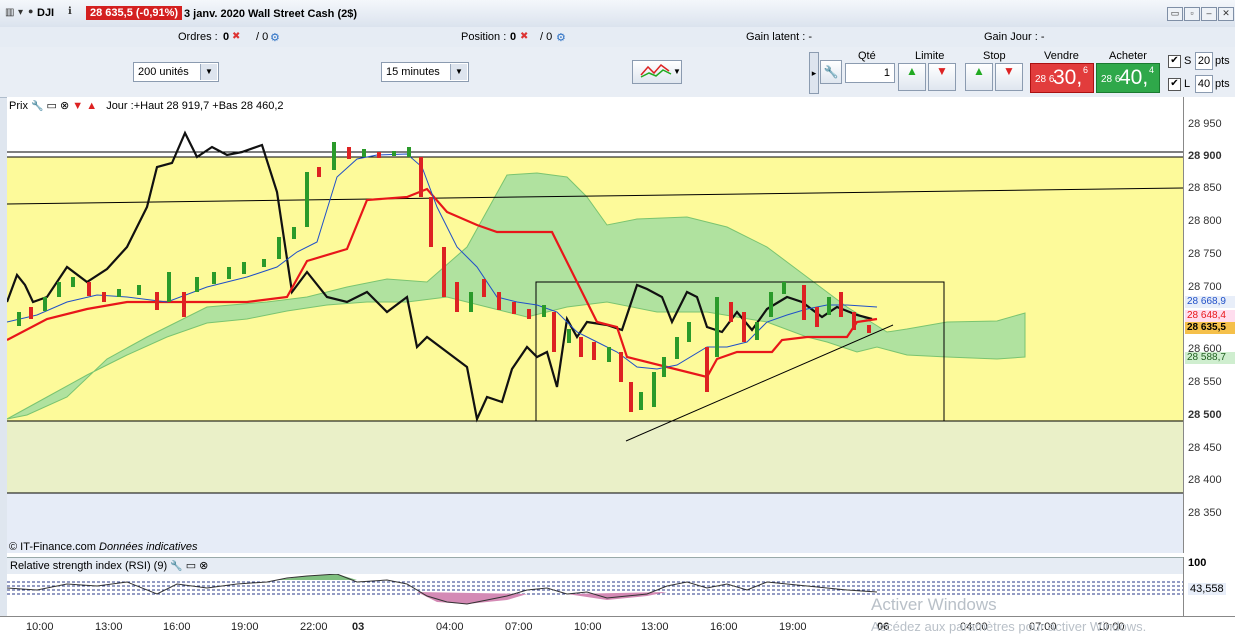 The image size is (1235, 640). I want to click on cancel-orders-icon: ✖, so click(236, 36).